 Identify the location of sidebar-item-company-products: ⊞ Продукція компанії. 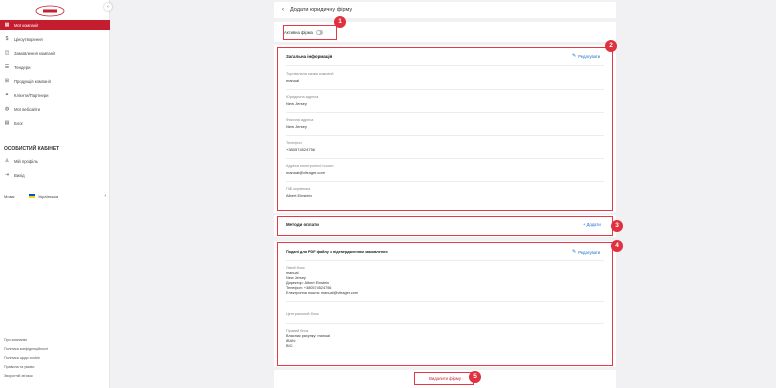
(55, 81).